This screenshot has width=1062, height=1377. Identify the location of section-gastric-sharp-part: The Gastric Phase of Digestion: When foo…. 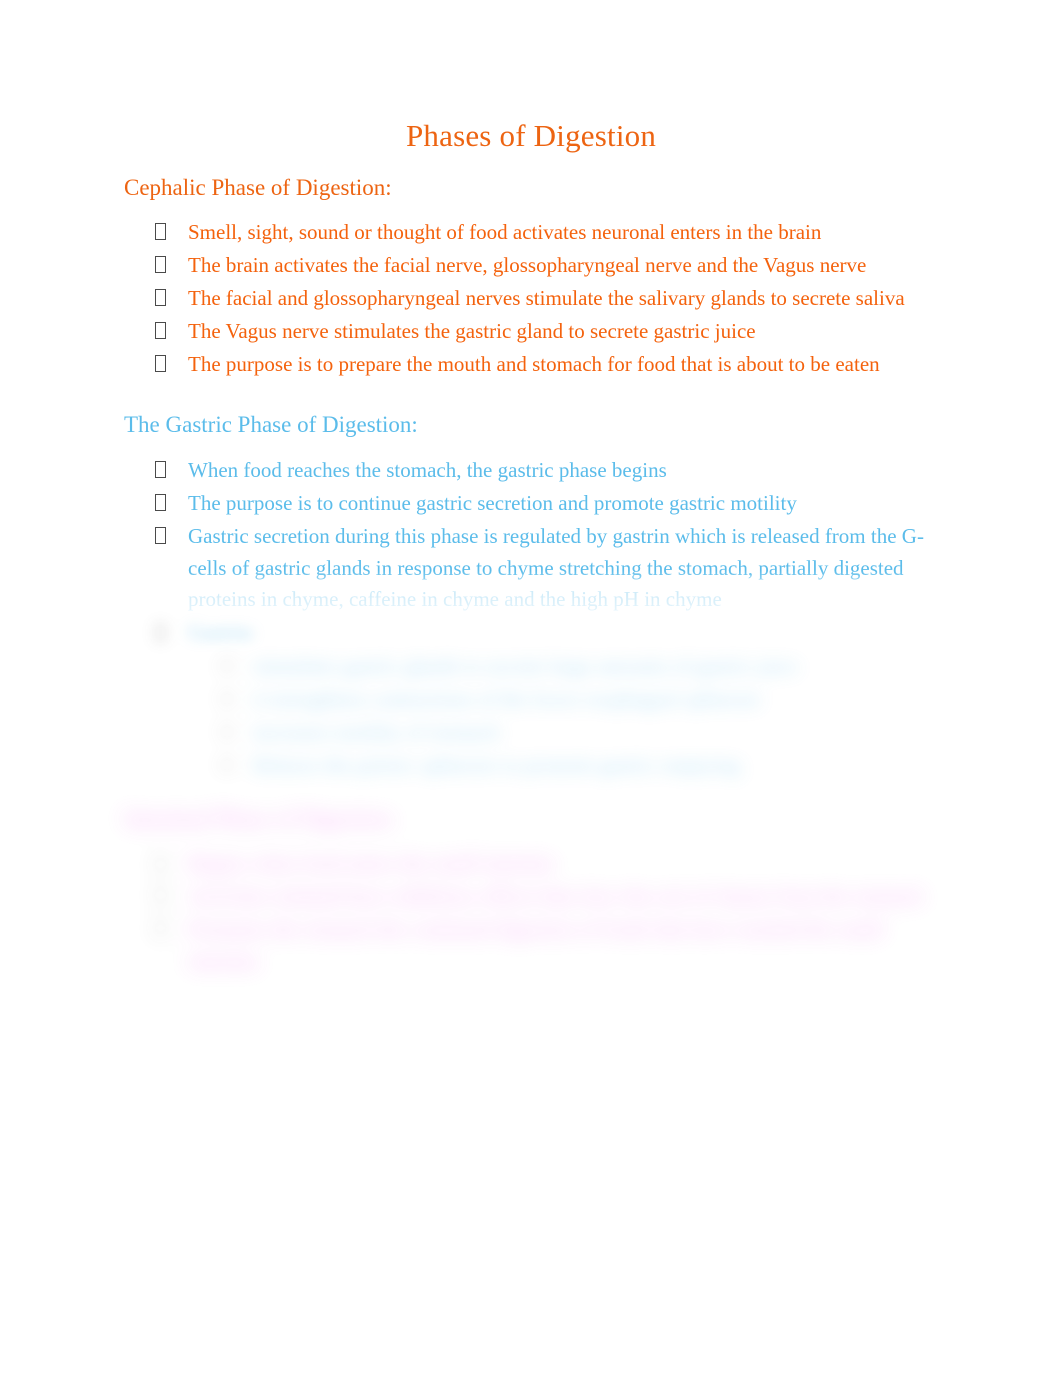
(531, 464).